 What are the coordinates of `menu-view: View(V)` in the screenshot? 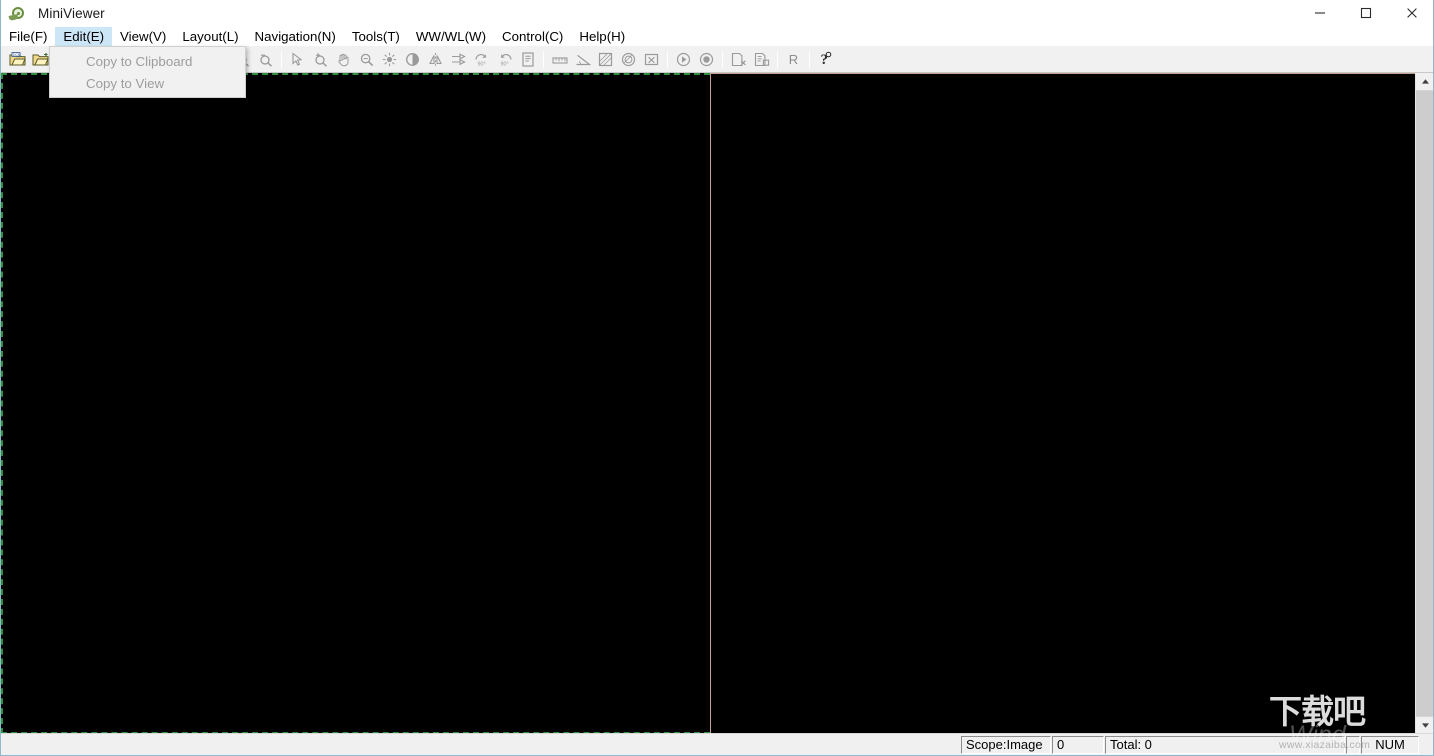 It's located at (143, 36).